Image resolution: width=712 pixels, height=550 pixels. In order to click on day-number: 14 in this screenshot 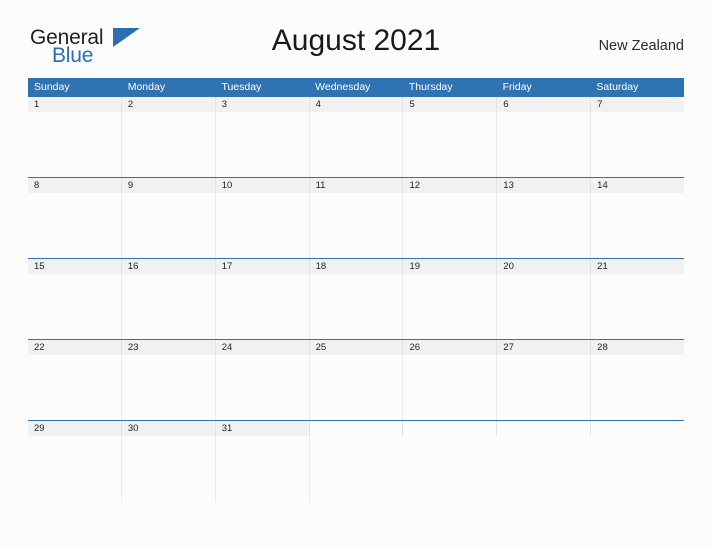, I will do `click(637, 185)`.